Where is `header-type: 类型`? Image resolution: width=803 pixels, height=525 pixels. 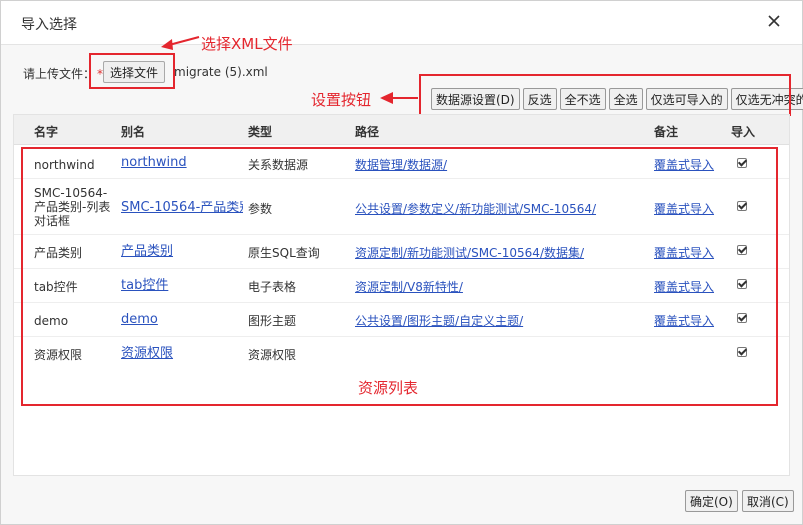
header-type: 类型 is located at coordinates (260, 132).